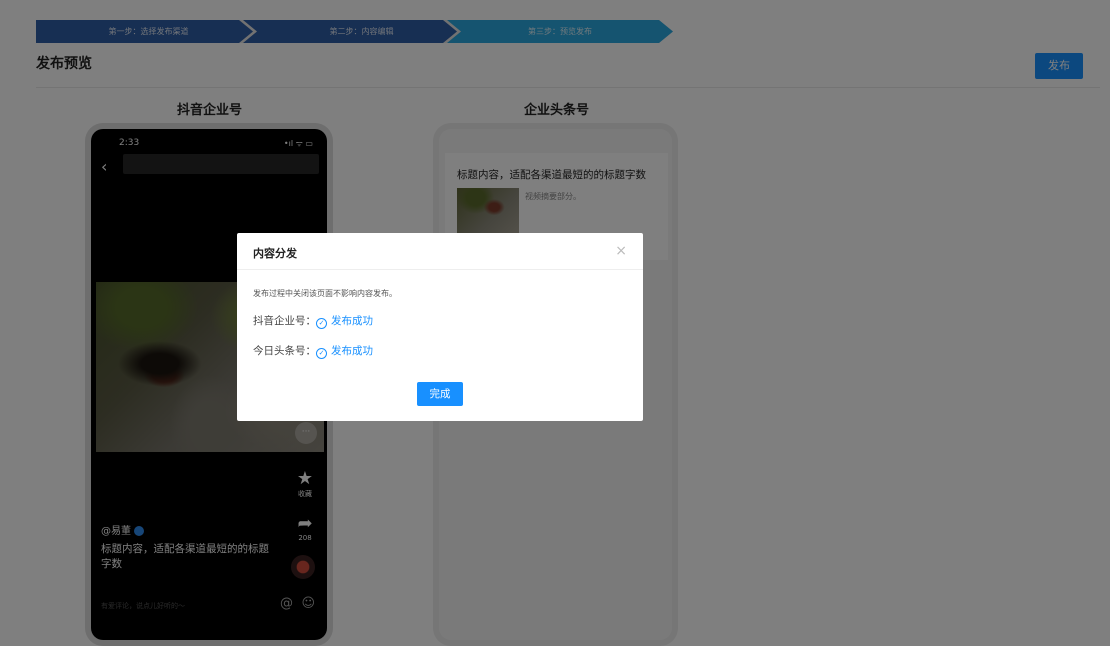 This screenshot has width=1110, height=646. I want to click on dialog-note: 发布过程中关闭该页面不影响内容发布。, so click(325, 293).